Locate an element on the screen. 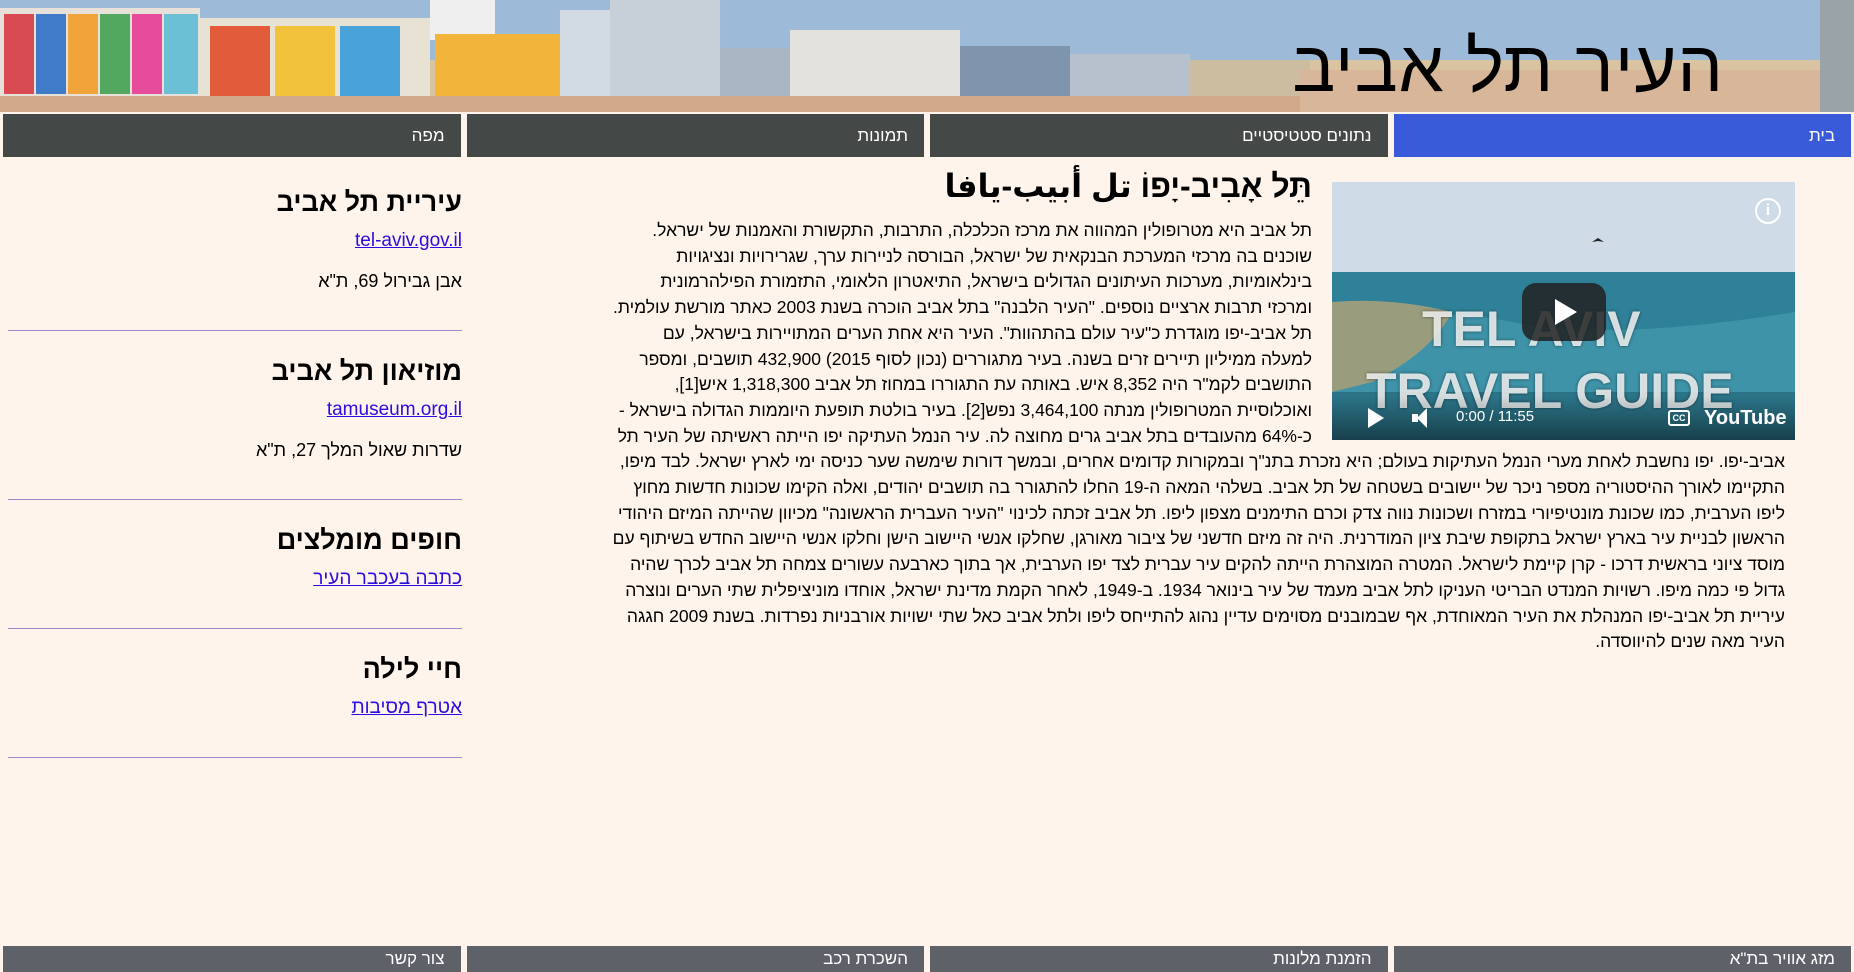 Image resolution: width=1854 pixels, height=972 pixels. sidebar-card-beaches: חופים מומלצים כתבה בעכבר העיר is located at coordinates (235, 574).